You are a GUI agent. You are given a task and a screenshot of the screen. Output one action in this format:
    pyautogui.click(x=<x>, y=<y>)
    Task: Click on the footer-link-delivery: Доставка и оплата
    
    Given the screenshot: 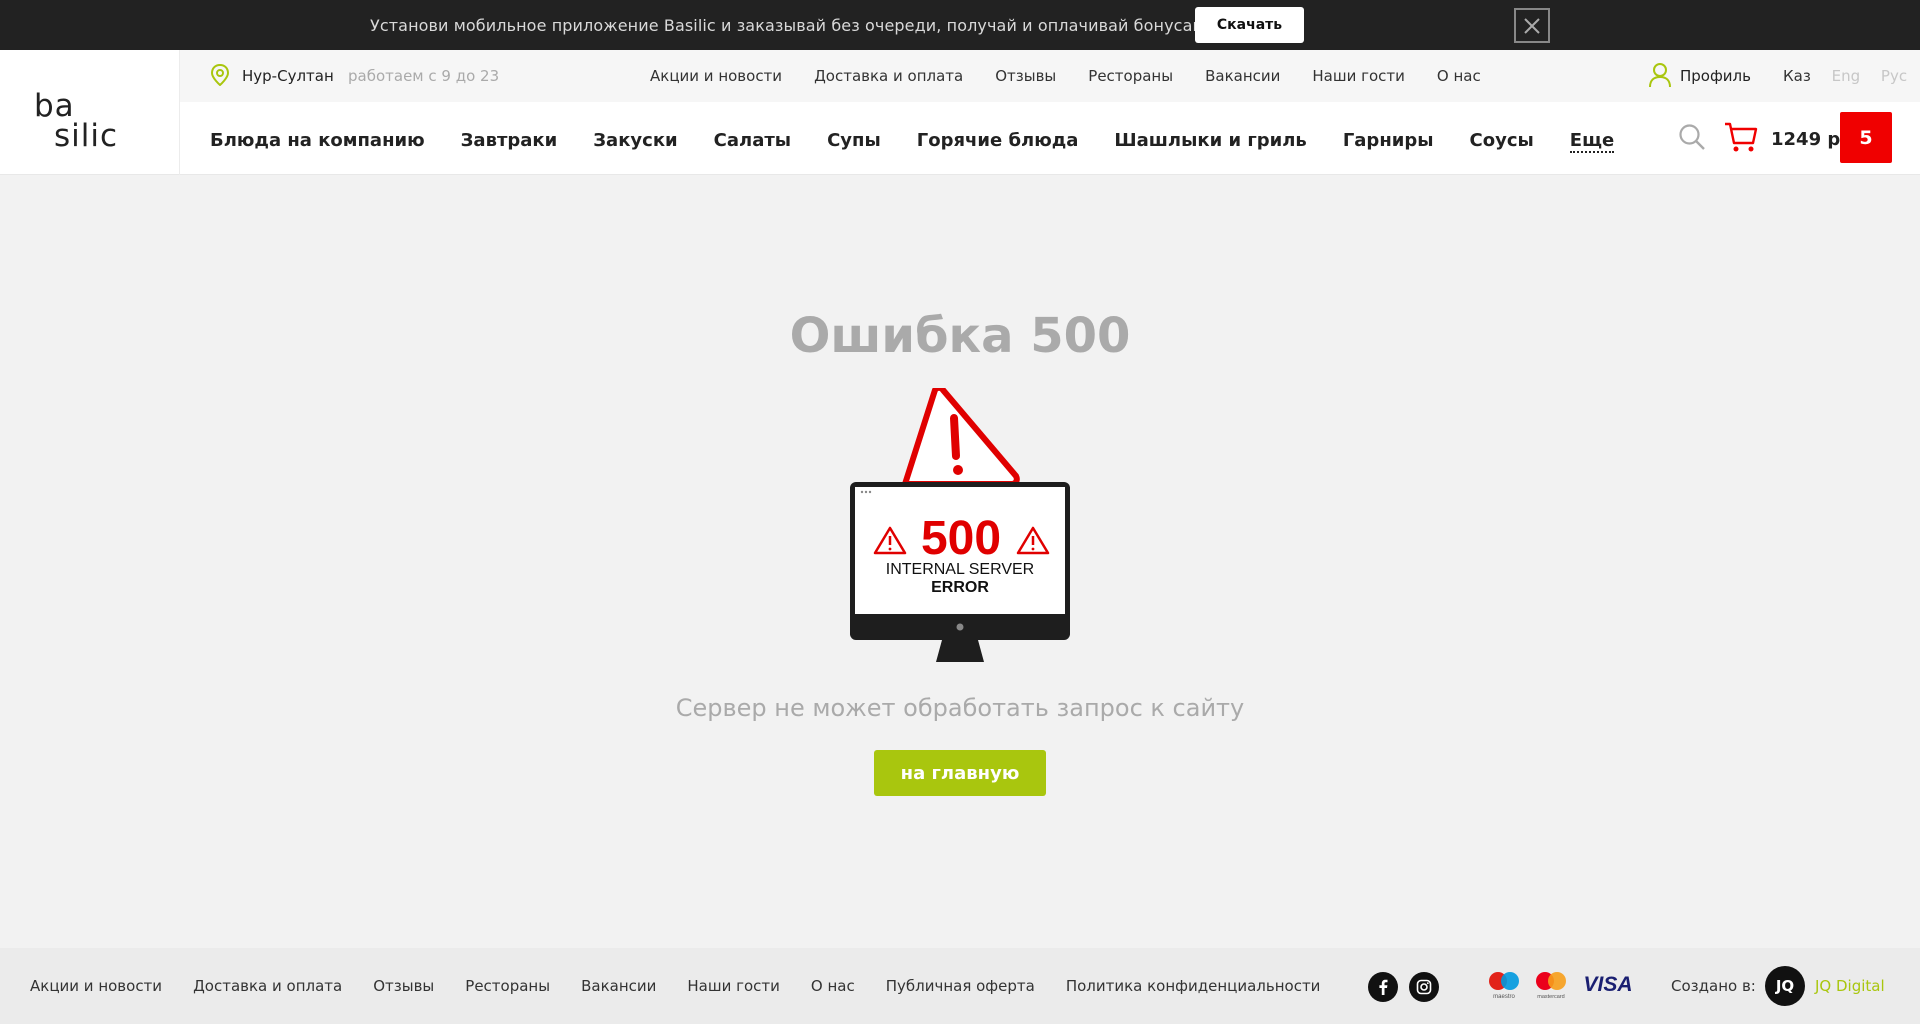 What is the action you would take?
    pyautogui.click(x=267, y=986)
    